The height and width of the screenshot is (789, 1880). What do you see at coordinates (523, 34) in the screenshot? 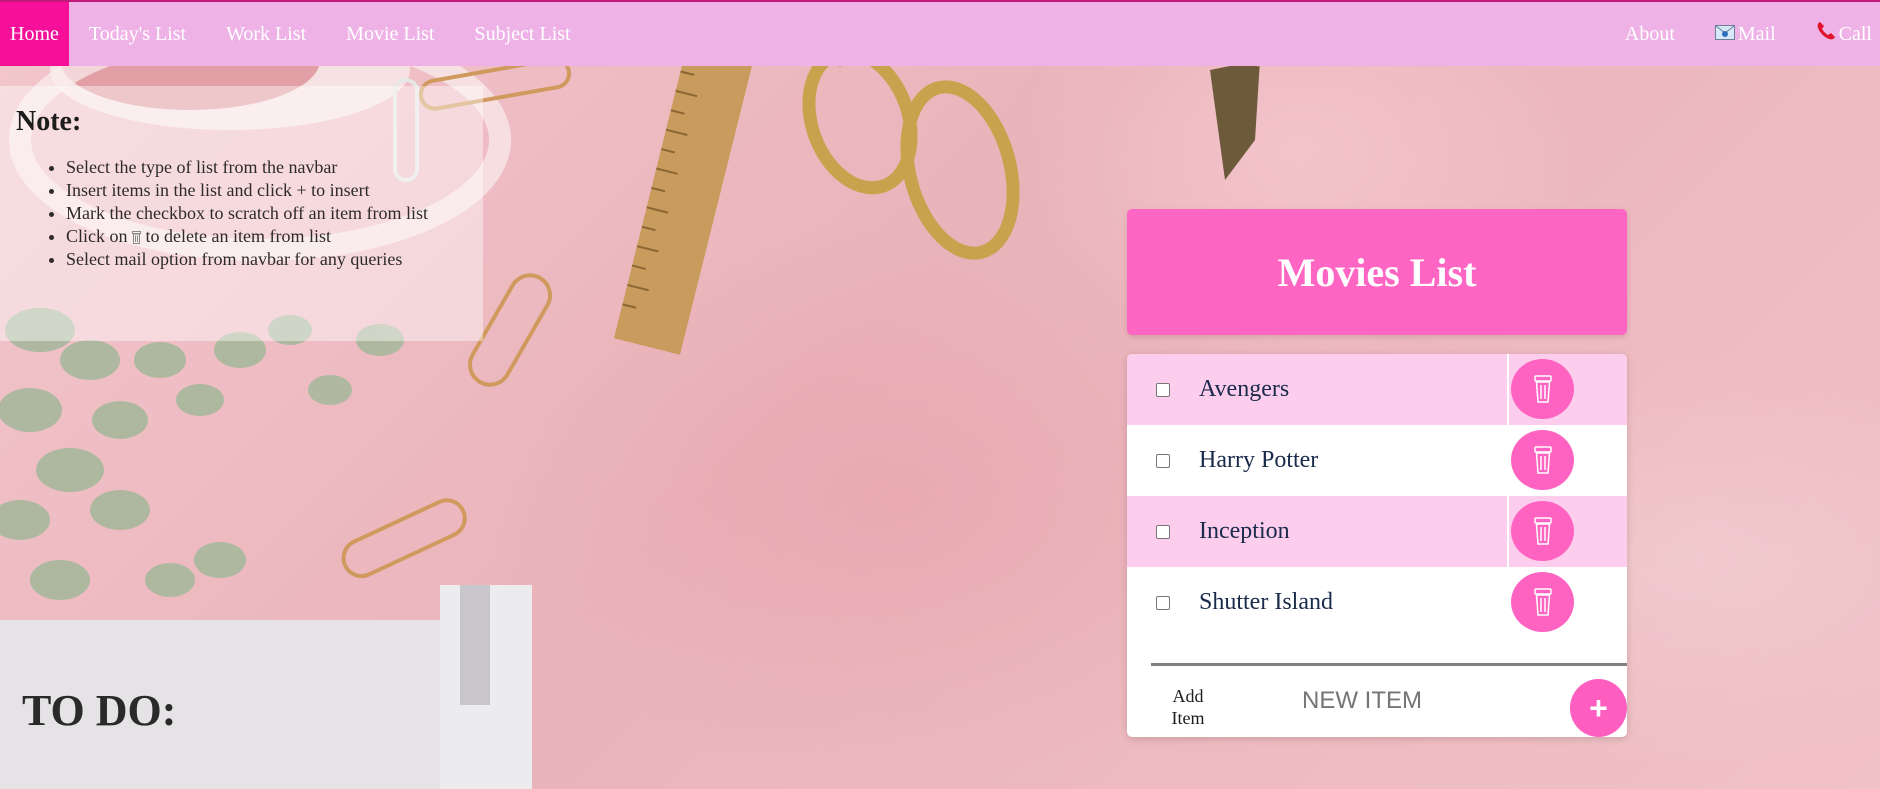
I see `nav-subject-list: Subject List` at bounding box center [523, 34].